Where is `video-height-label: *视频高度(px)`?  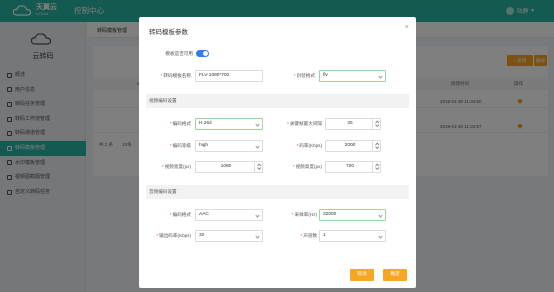 video-height-label: *视频高度(px) is located at coordinates (294, 167).